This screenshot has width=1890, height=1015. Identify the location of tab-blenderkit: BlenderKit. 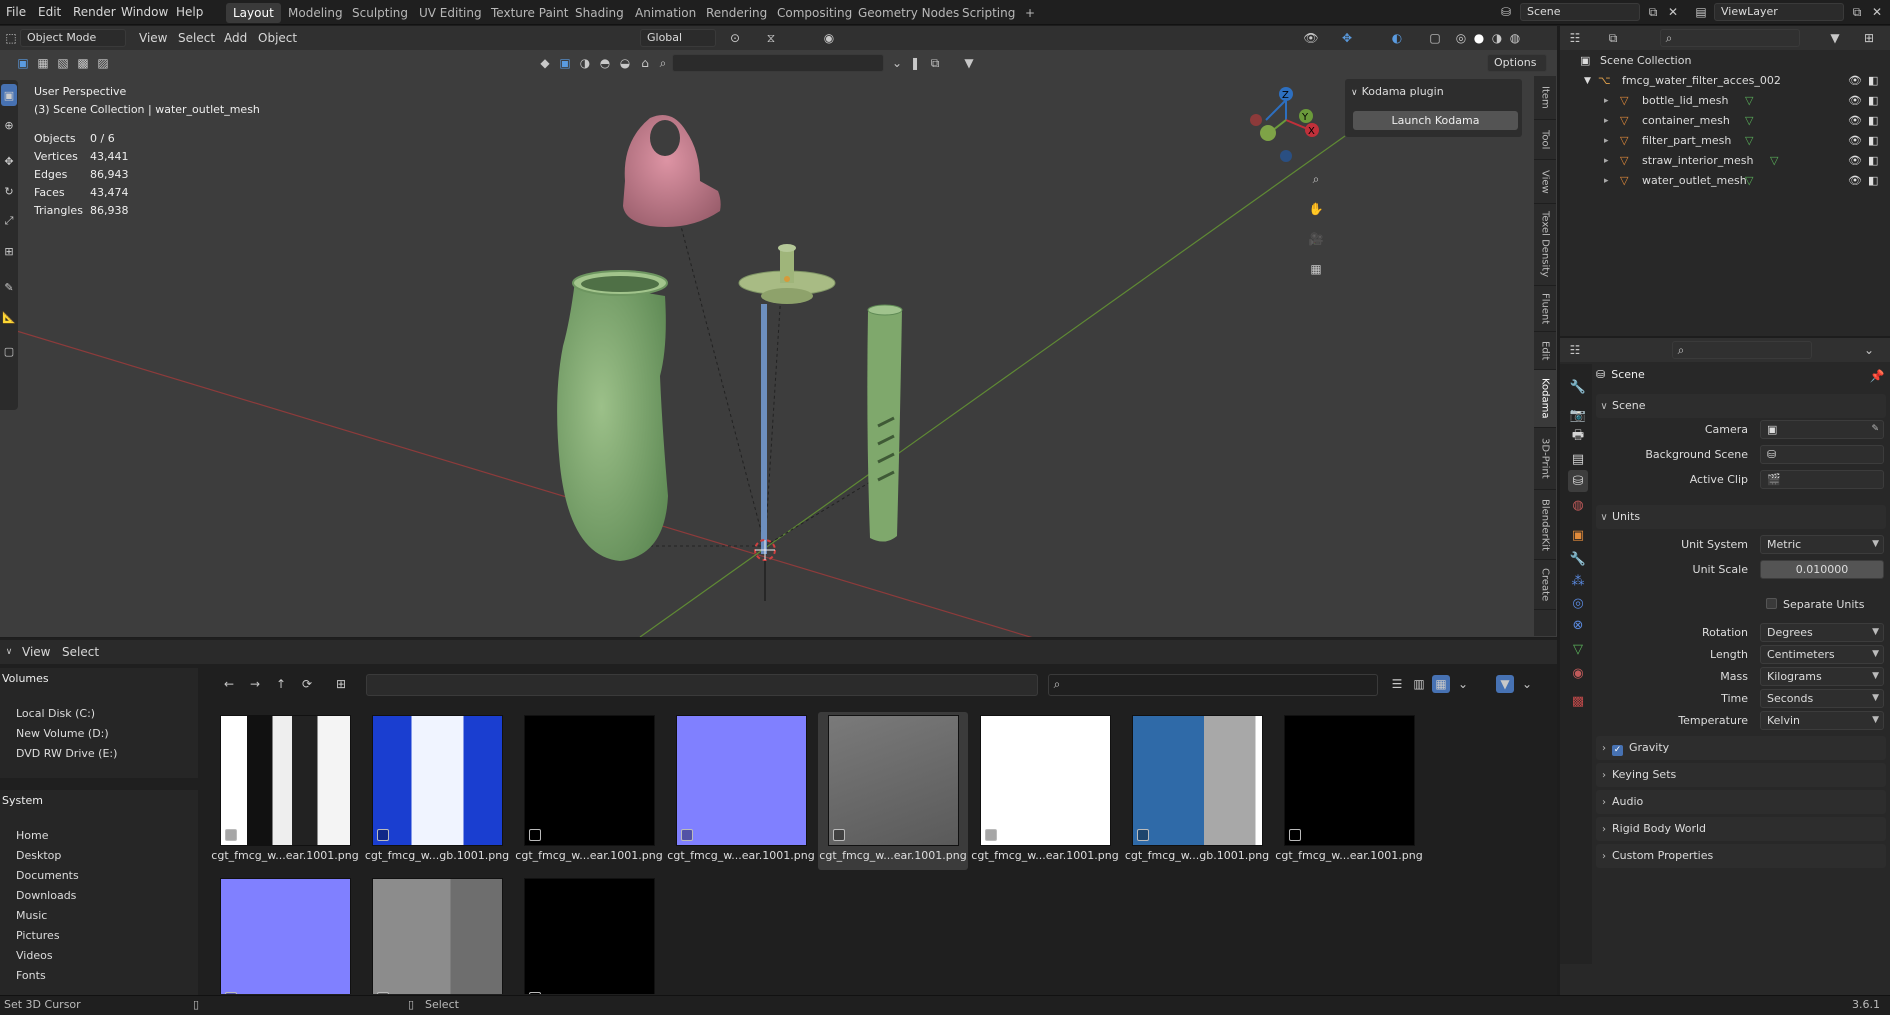
(1545, 525).